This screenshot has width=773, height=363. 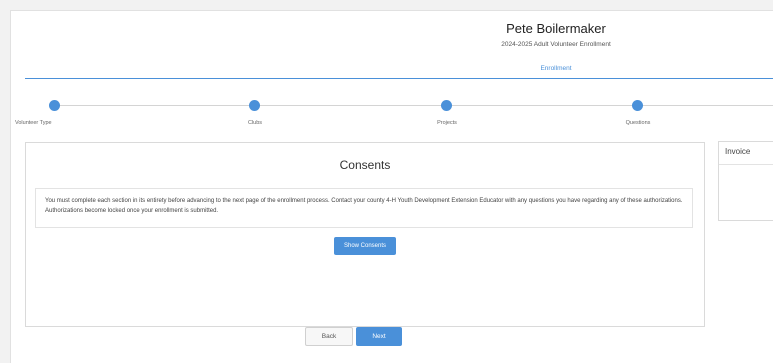 I want to click on step-volunteer-type-dot, so click(x=54, y=105).